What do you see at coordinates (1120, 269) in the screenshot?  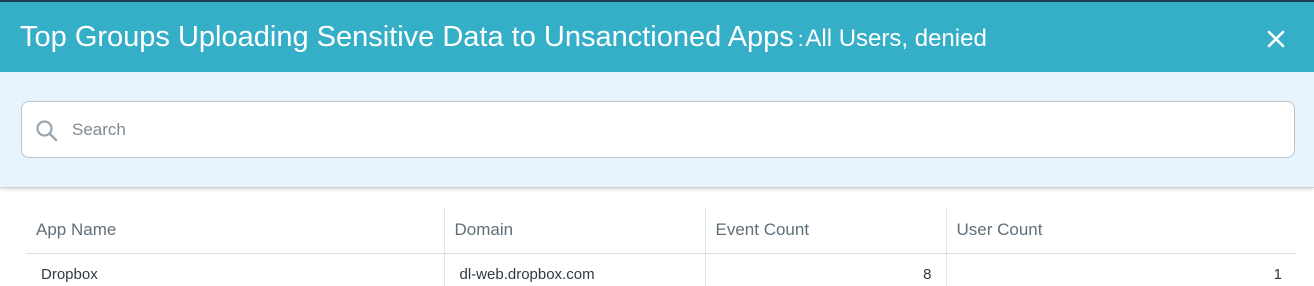 I see `cell-user-count: 1` at bounding box center [1120, 269].